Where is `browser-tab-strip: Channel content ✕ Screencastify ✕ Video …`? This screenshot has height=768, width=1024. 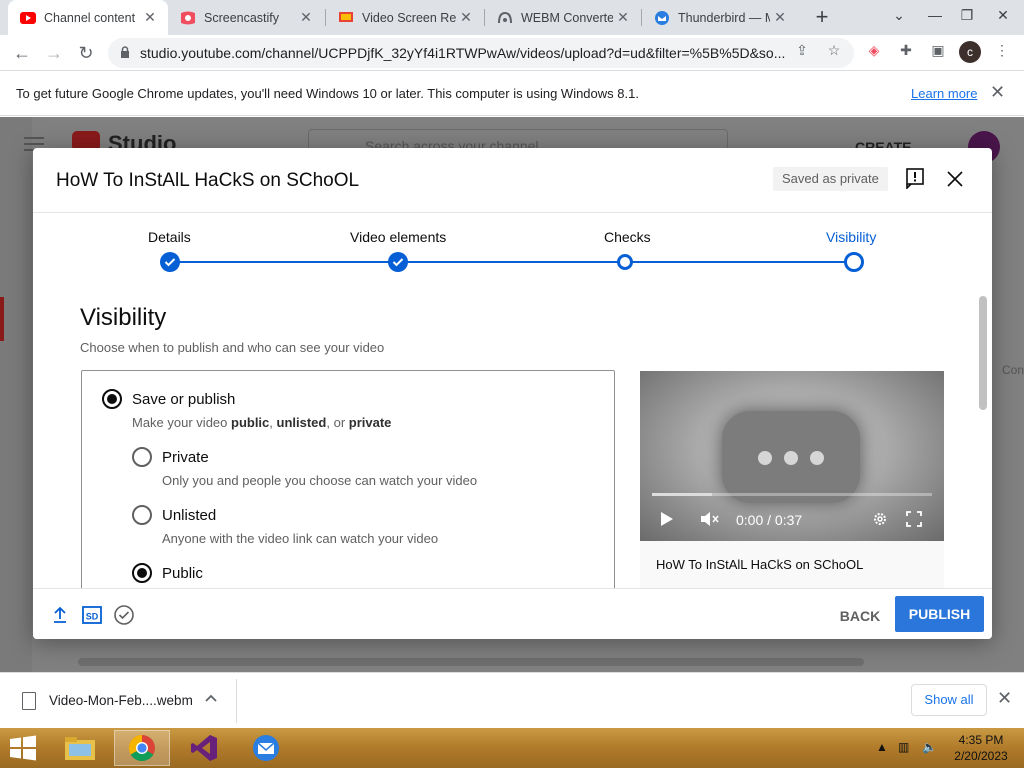
browser-tab-strip: Channel content ✕ Screencastify ✕ Video … is located at coordinates (512, 17).